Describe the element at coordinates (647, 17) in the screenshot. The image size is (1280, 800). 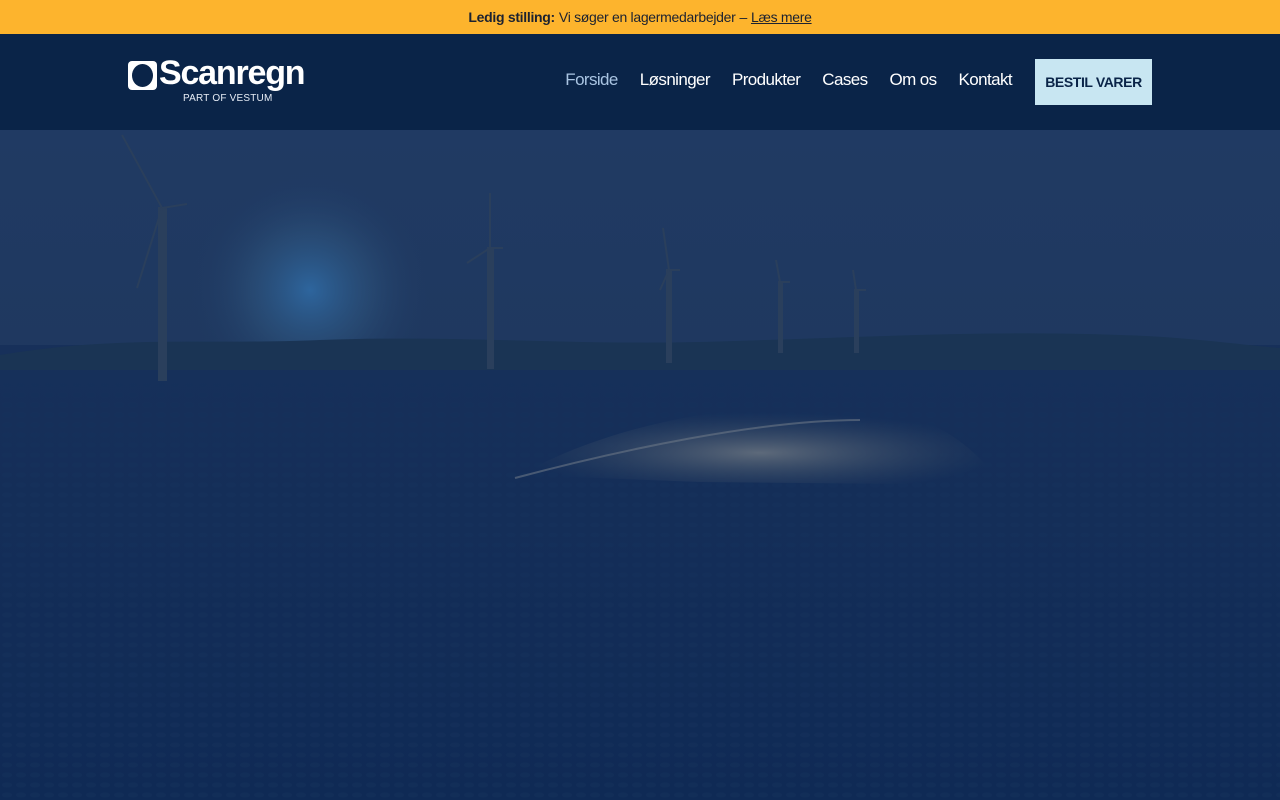
I see `announcement-message: Vi søger en lagermedarbejder` at that location.